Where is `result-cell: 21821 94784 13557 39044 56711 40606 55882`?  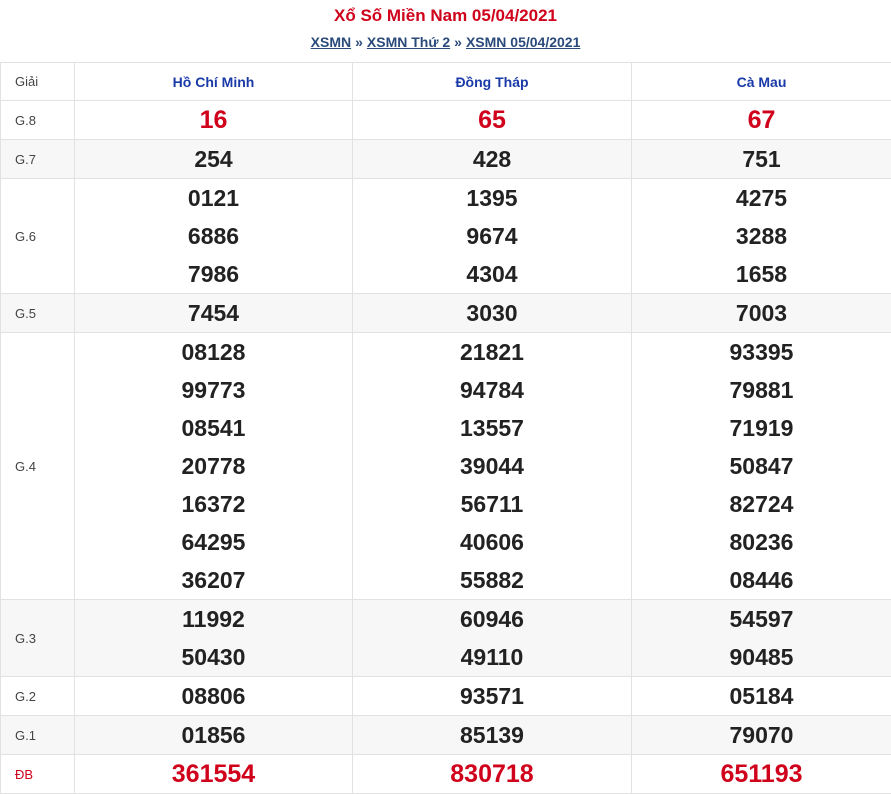
result-cell: 21821 94784 13557 39044 56711 40606 55882 is located at coordinates (492, 466).